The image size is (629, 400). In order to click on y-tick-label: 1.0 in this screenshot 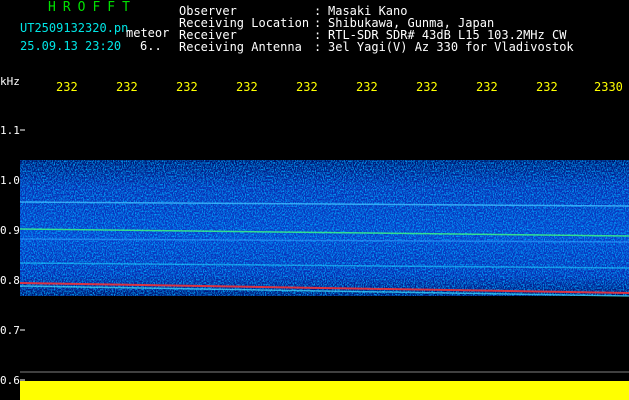, I will do `click(10, 180)`.